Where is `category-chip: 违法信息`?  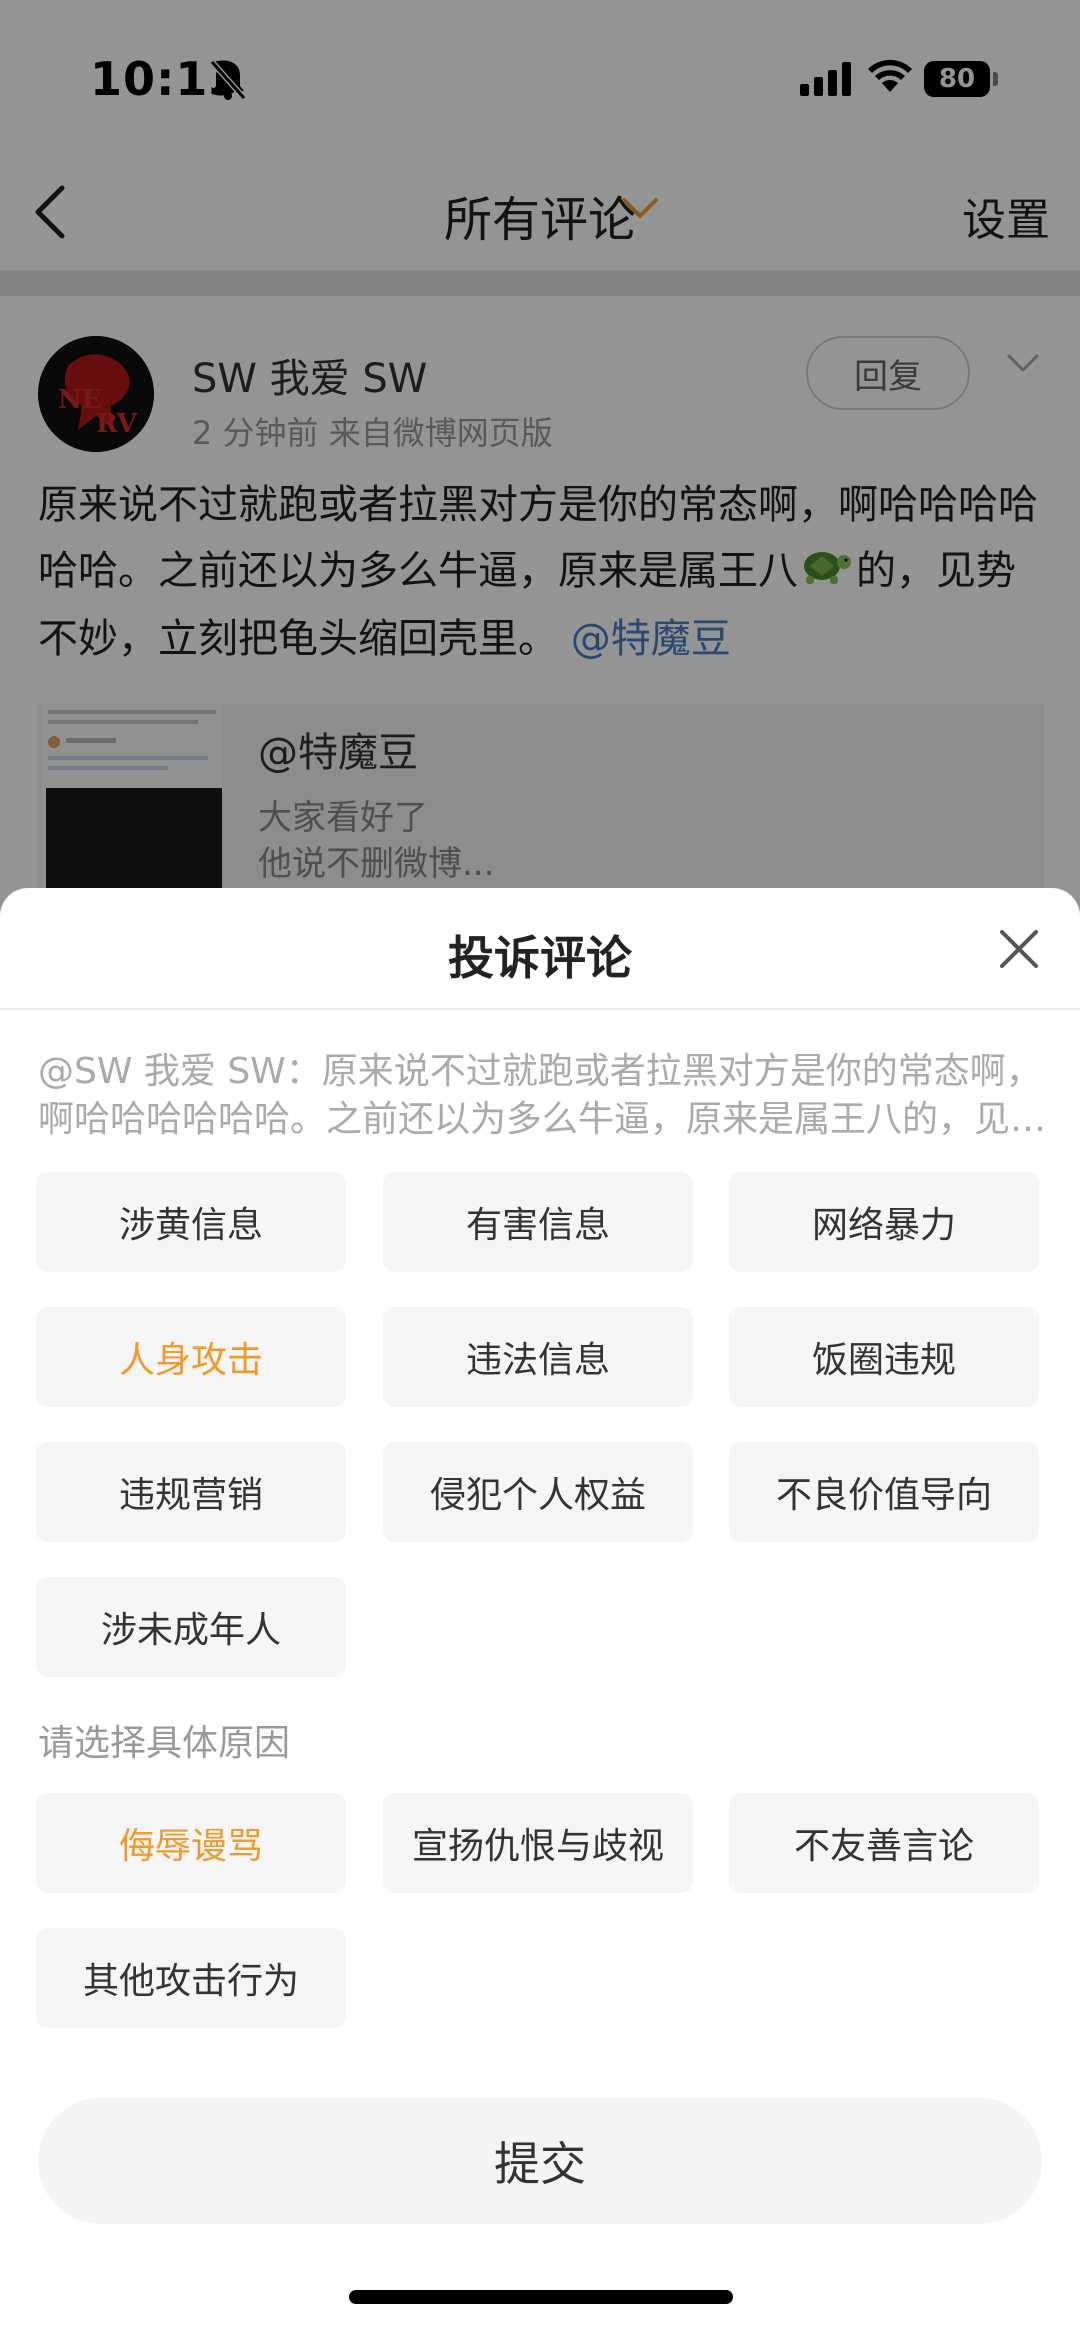
category-chip: 违法信息 is located at coordinates (538, 1357).